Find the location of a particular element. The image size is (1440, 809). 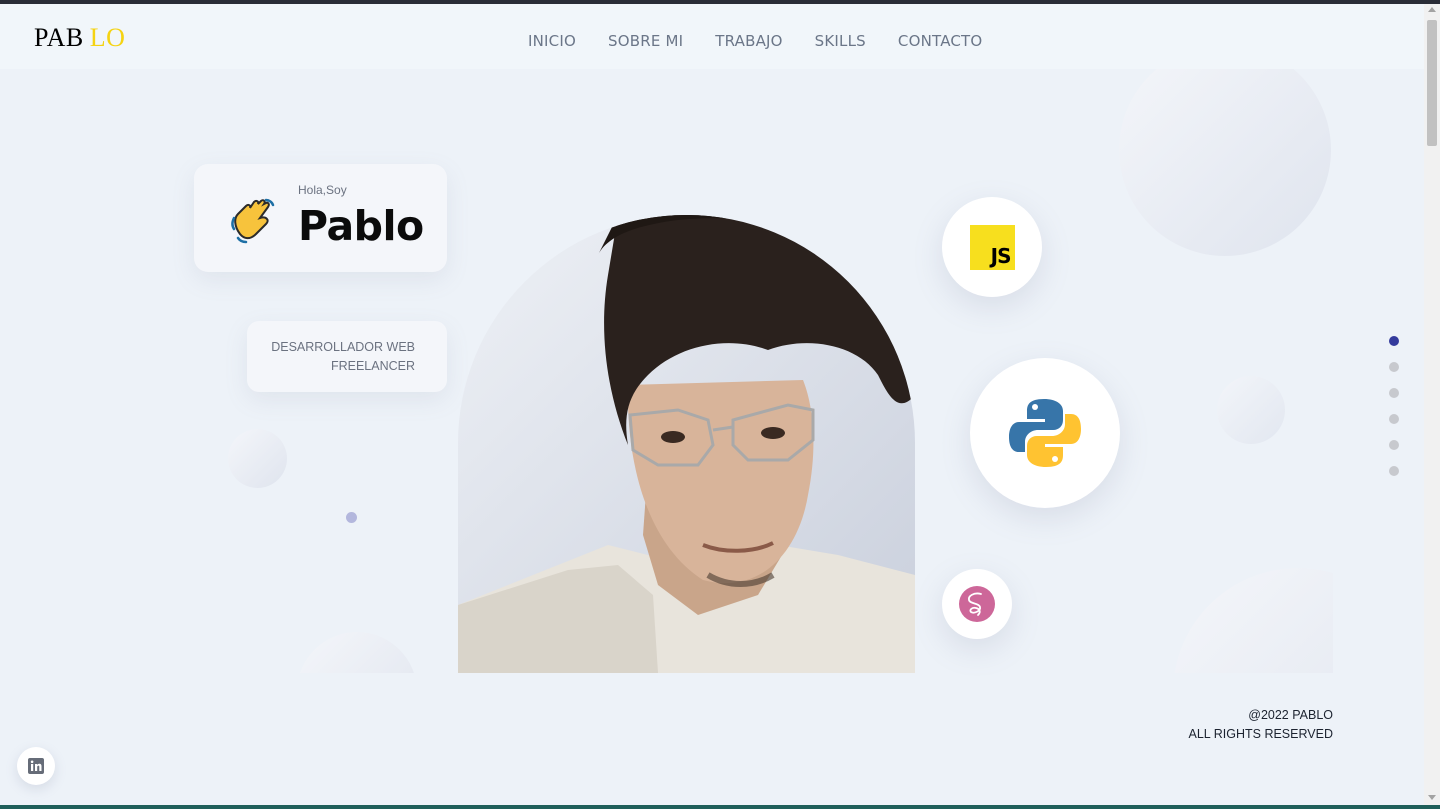

nav-link-skills: SKILLS is located at coordinates (840, 41).